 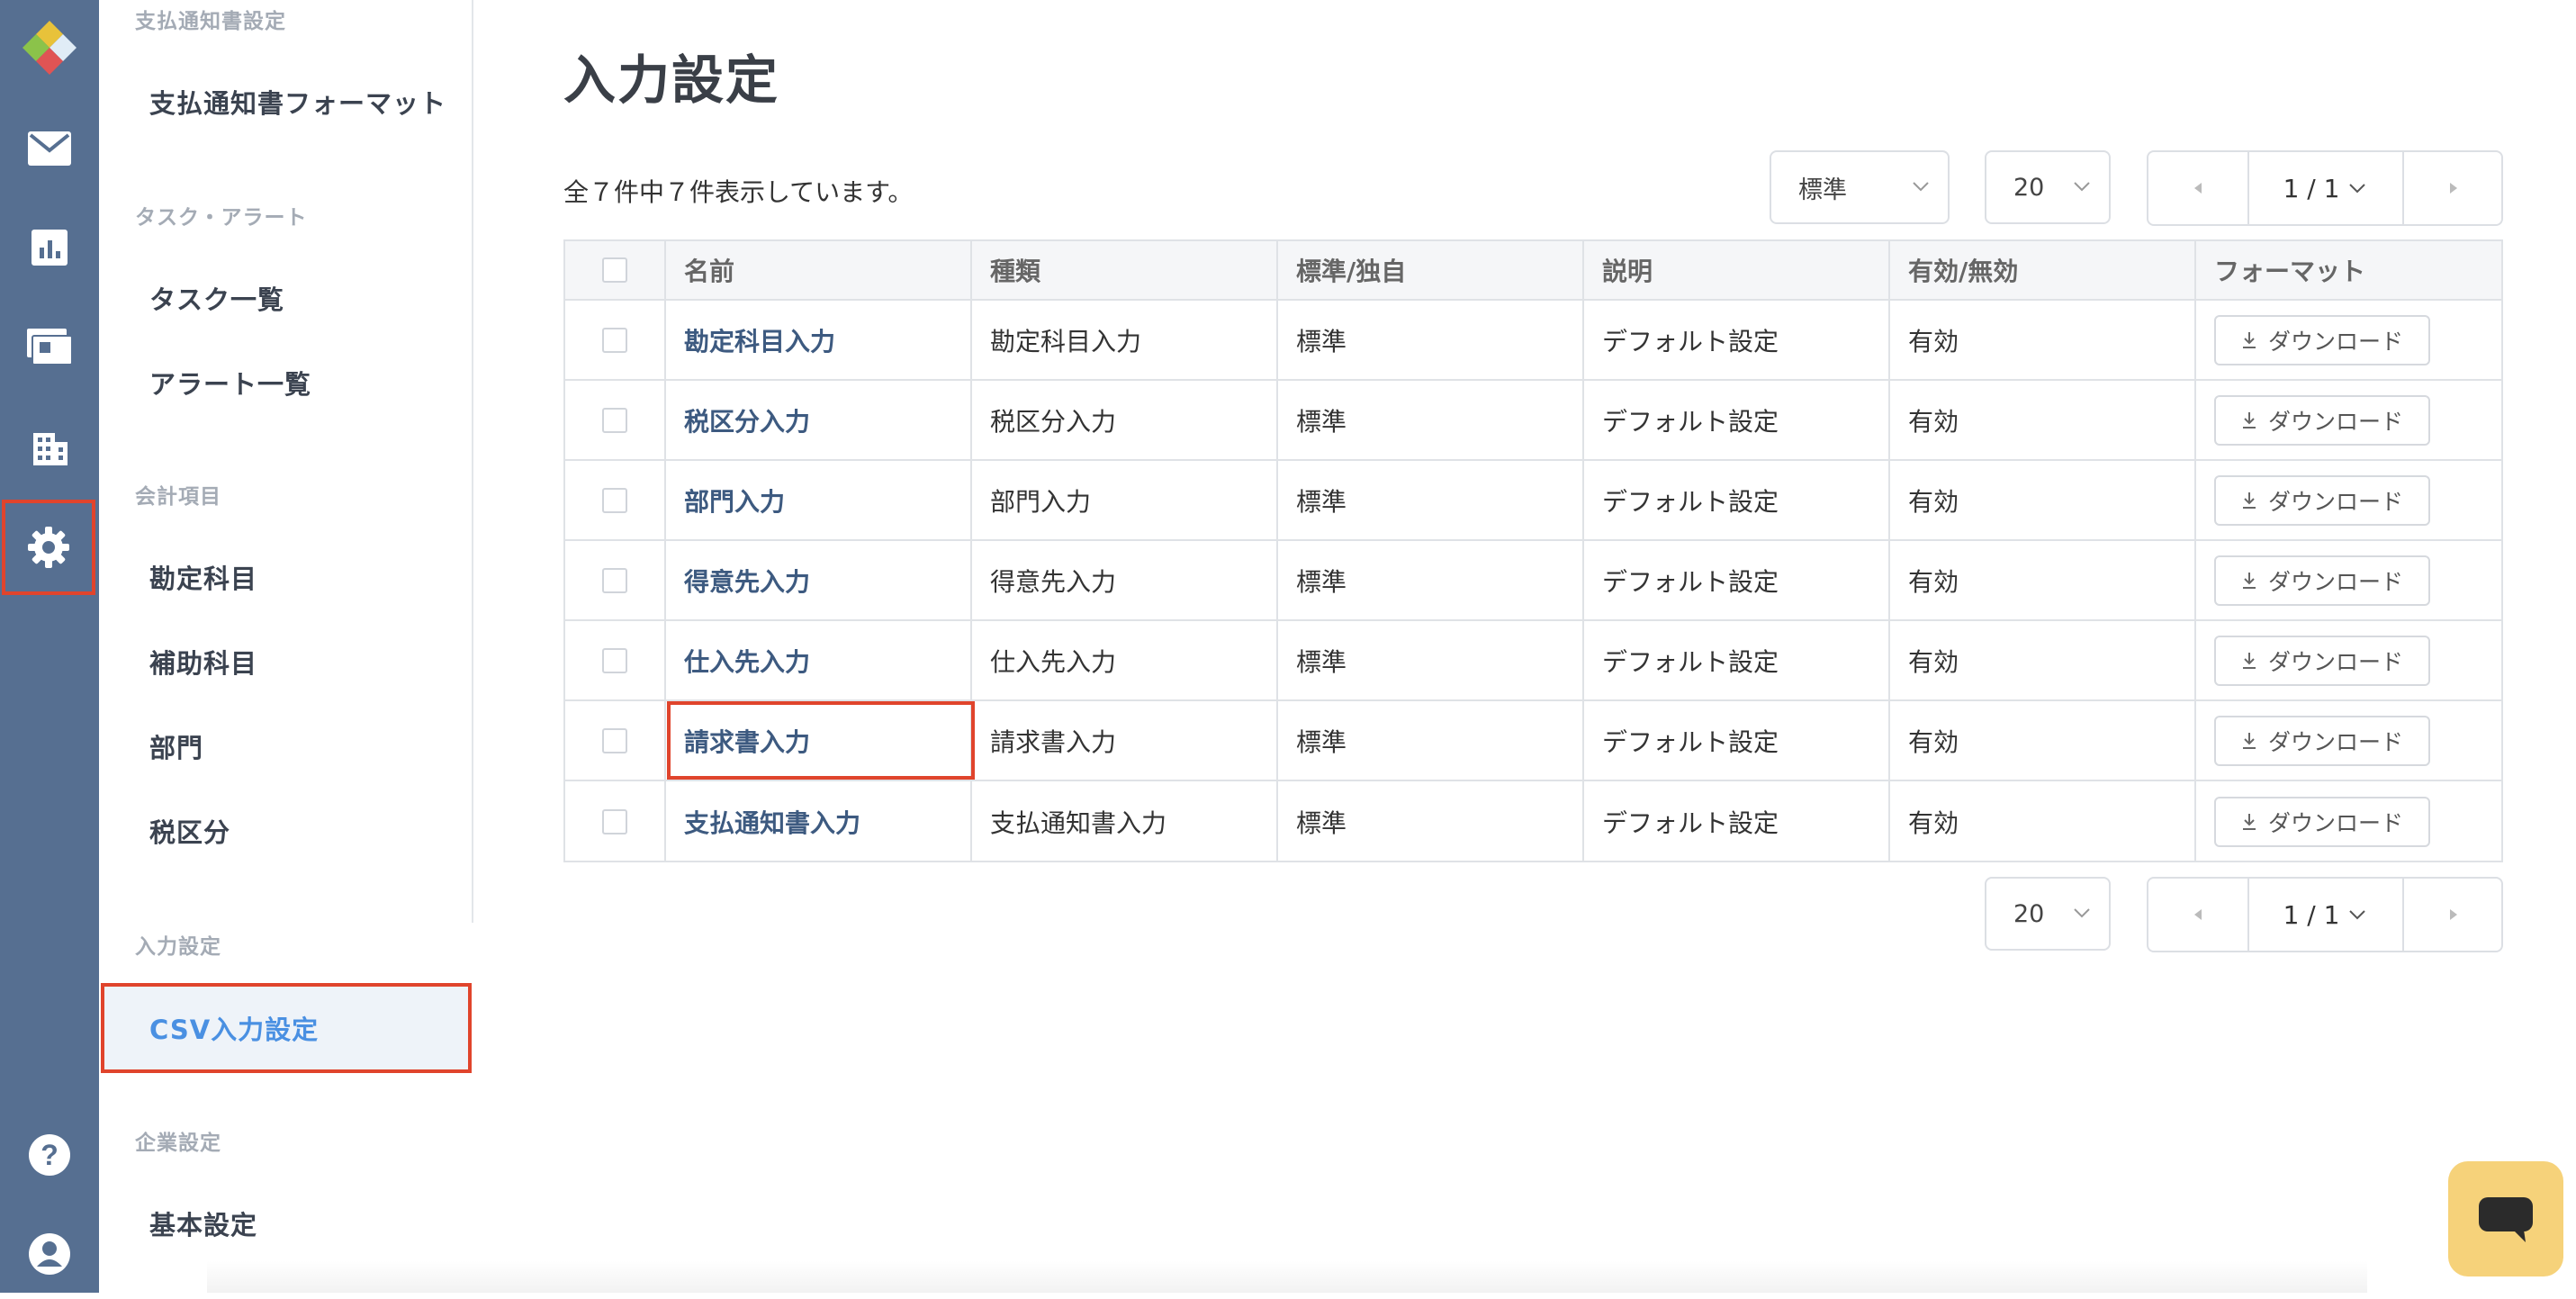 I want to click on help-icon: ?, so click(x=49, y=1155).